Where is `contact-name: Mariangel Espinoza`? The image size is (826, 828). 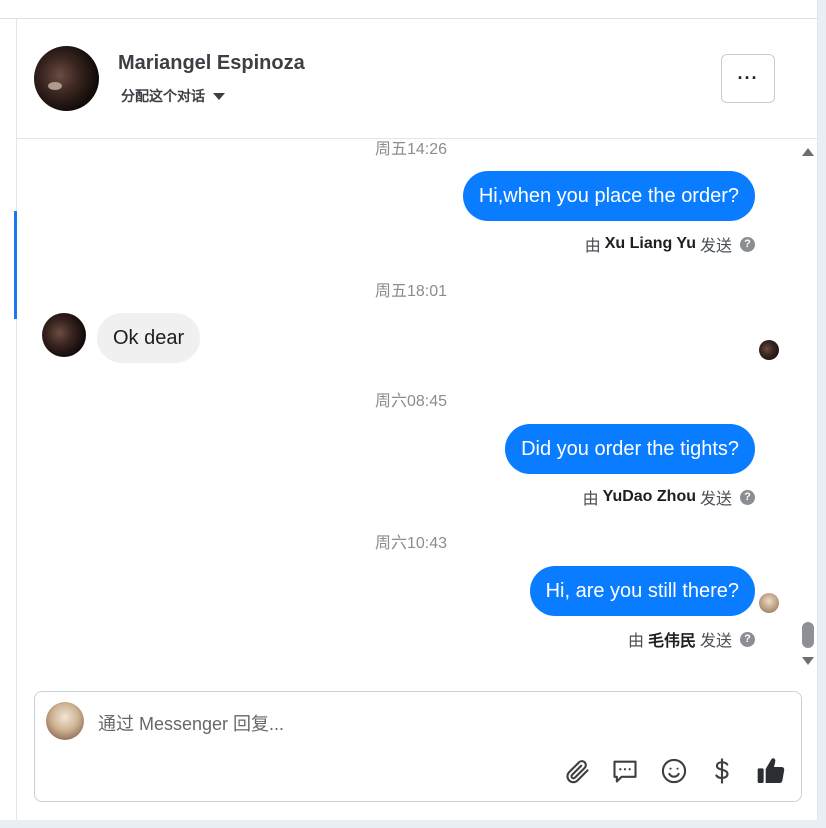 contact-name: Mariangel Espinoza is located at coordinates (211, 63).